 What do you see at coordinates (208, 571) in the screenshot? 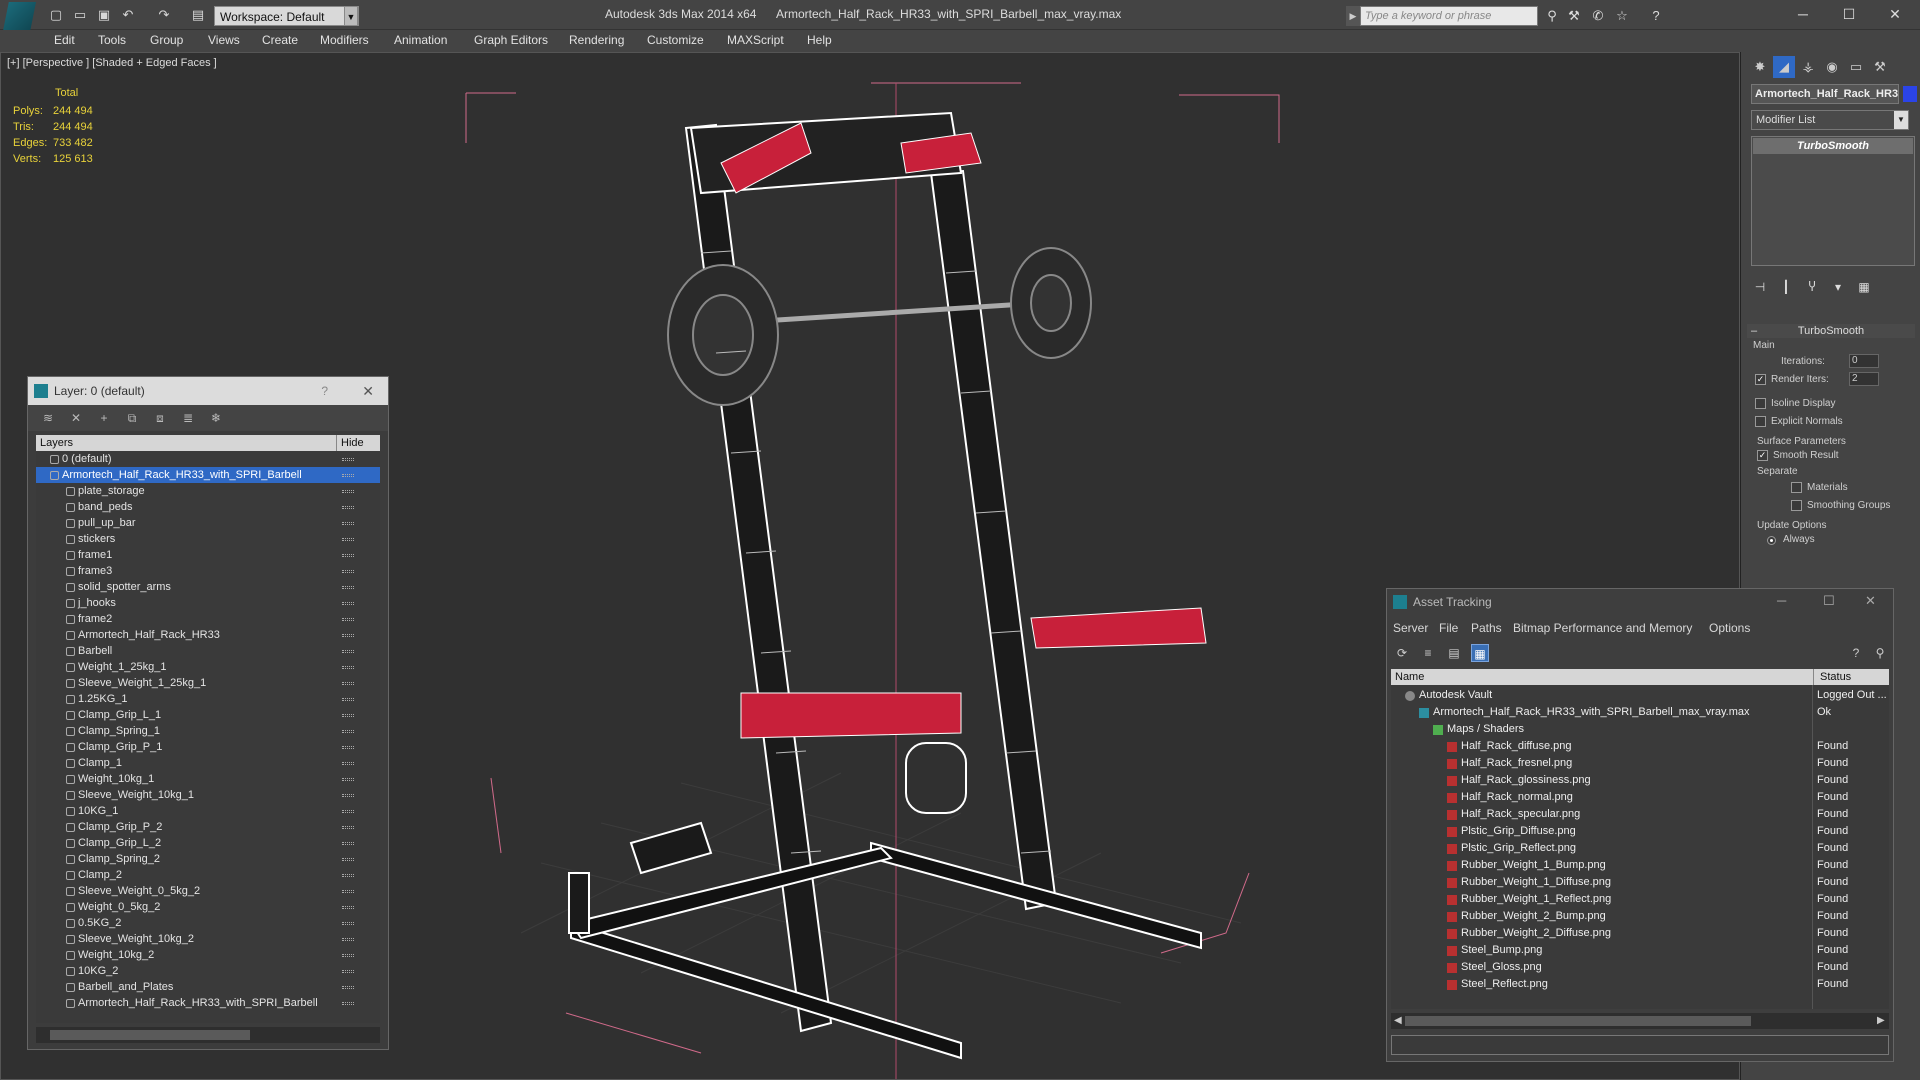
I see `layer-row: frame3` at bounding box center [208, 571].